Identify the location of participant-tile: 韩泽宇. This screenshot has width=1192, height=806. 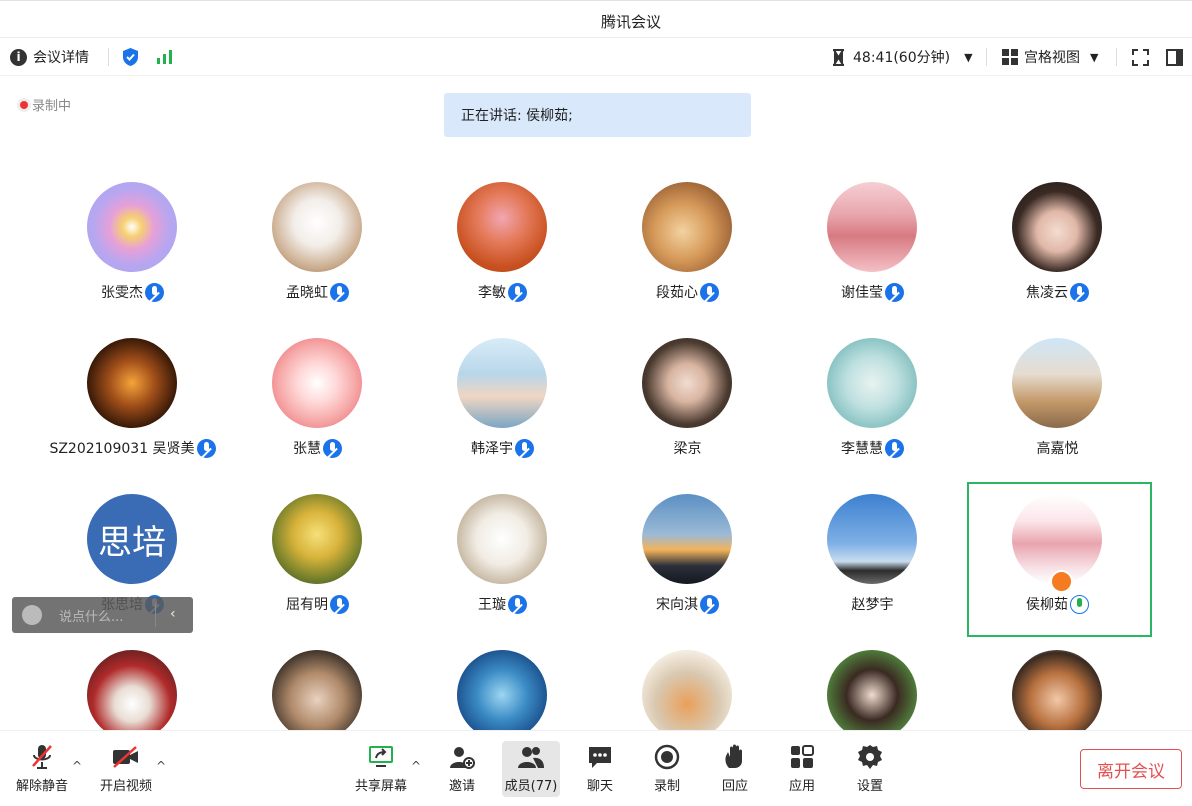
(502, 416).